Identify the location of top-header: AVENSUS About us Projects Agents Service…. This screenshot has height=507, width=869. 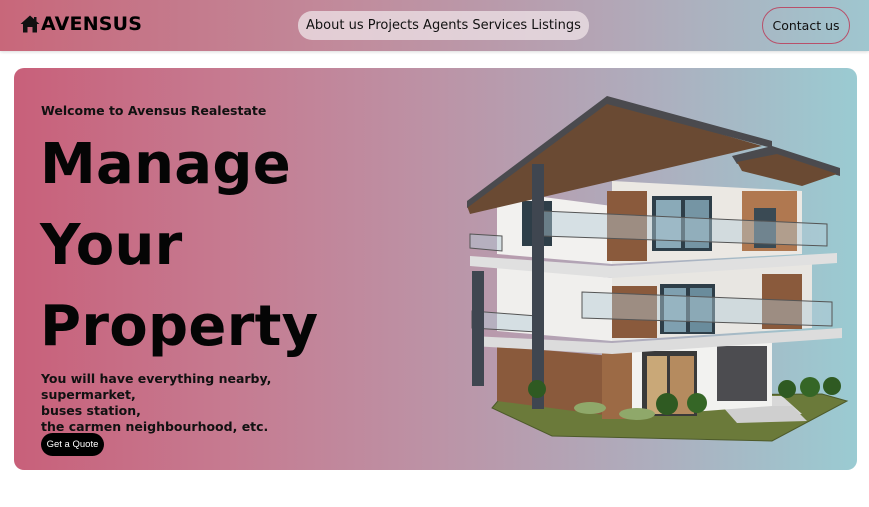
(434, 25).